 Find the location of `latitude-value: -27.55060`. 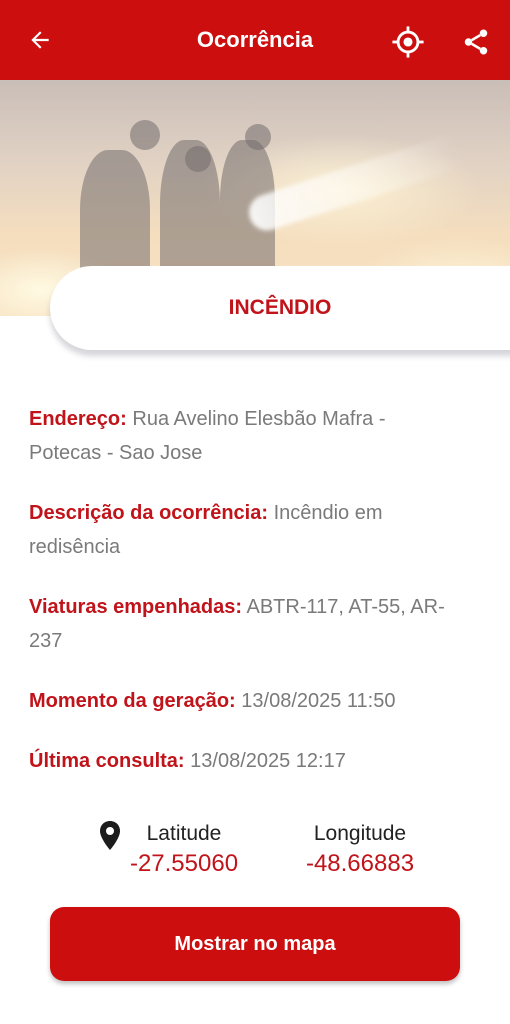

latitude-value: -27.55060 is located at coordinates (184, 863).